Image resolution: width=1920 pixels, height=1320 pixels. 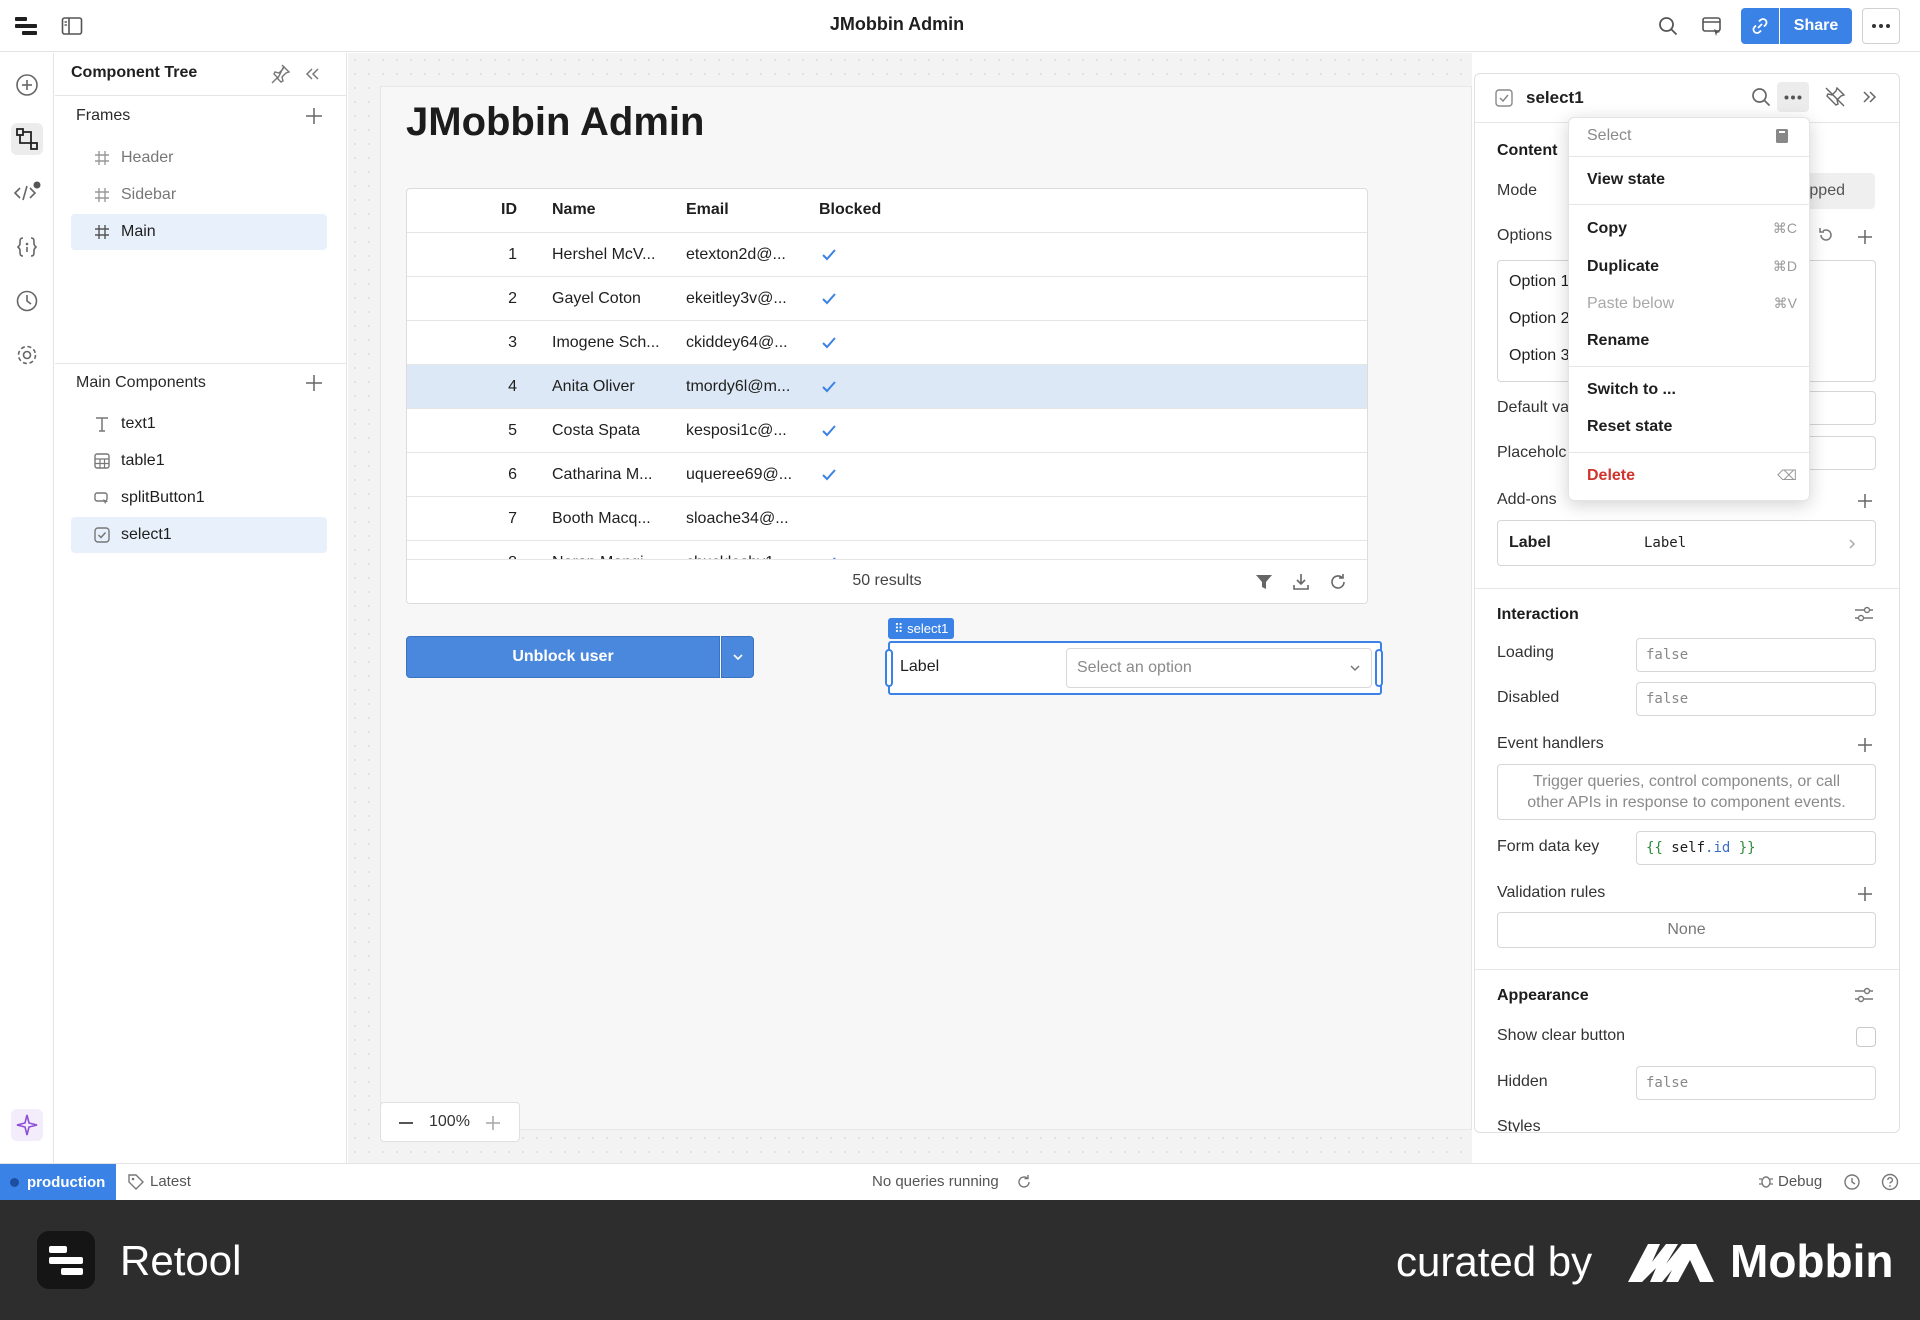 I want to click on sync-icon, so click(x=1024, y=1182).